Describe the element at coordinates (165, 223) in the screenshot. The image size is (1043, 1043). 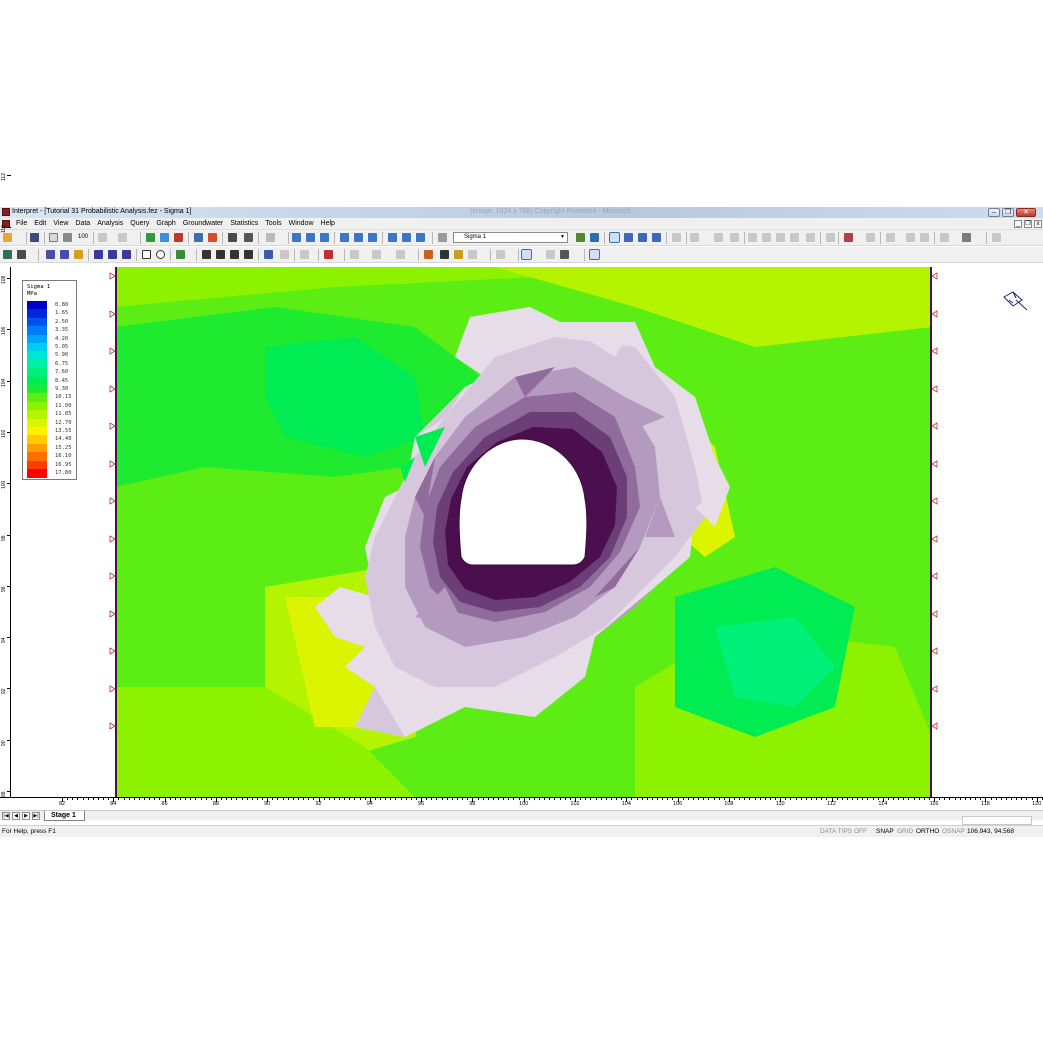
I see `menu-graph: Graph` at that location.